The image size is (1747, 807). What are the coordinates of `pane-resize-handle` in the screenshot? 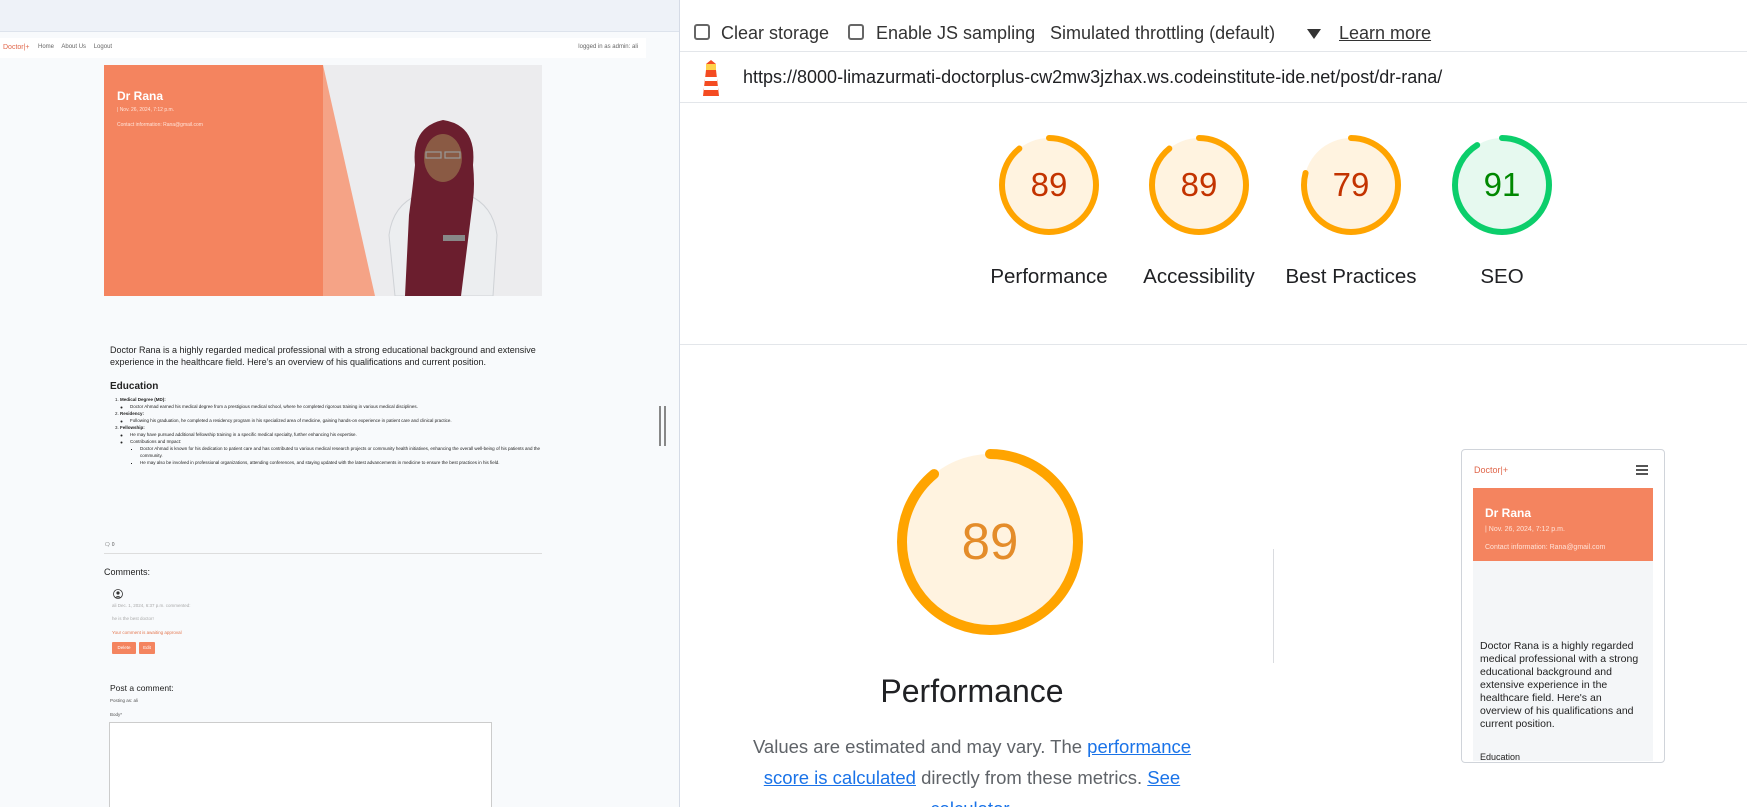 It's located at (663, 426).